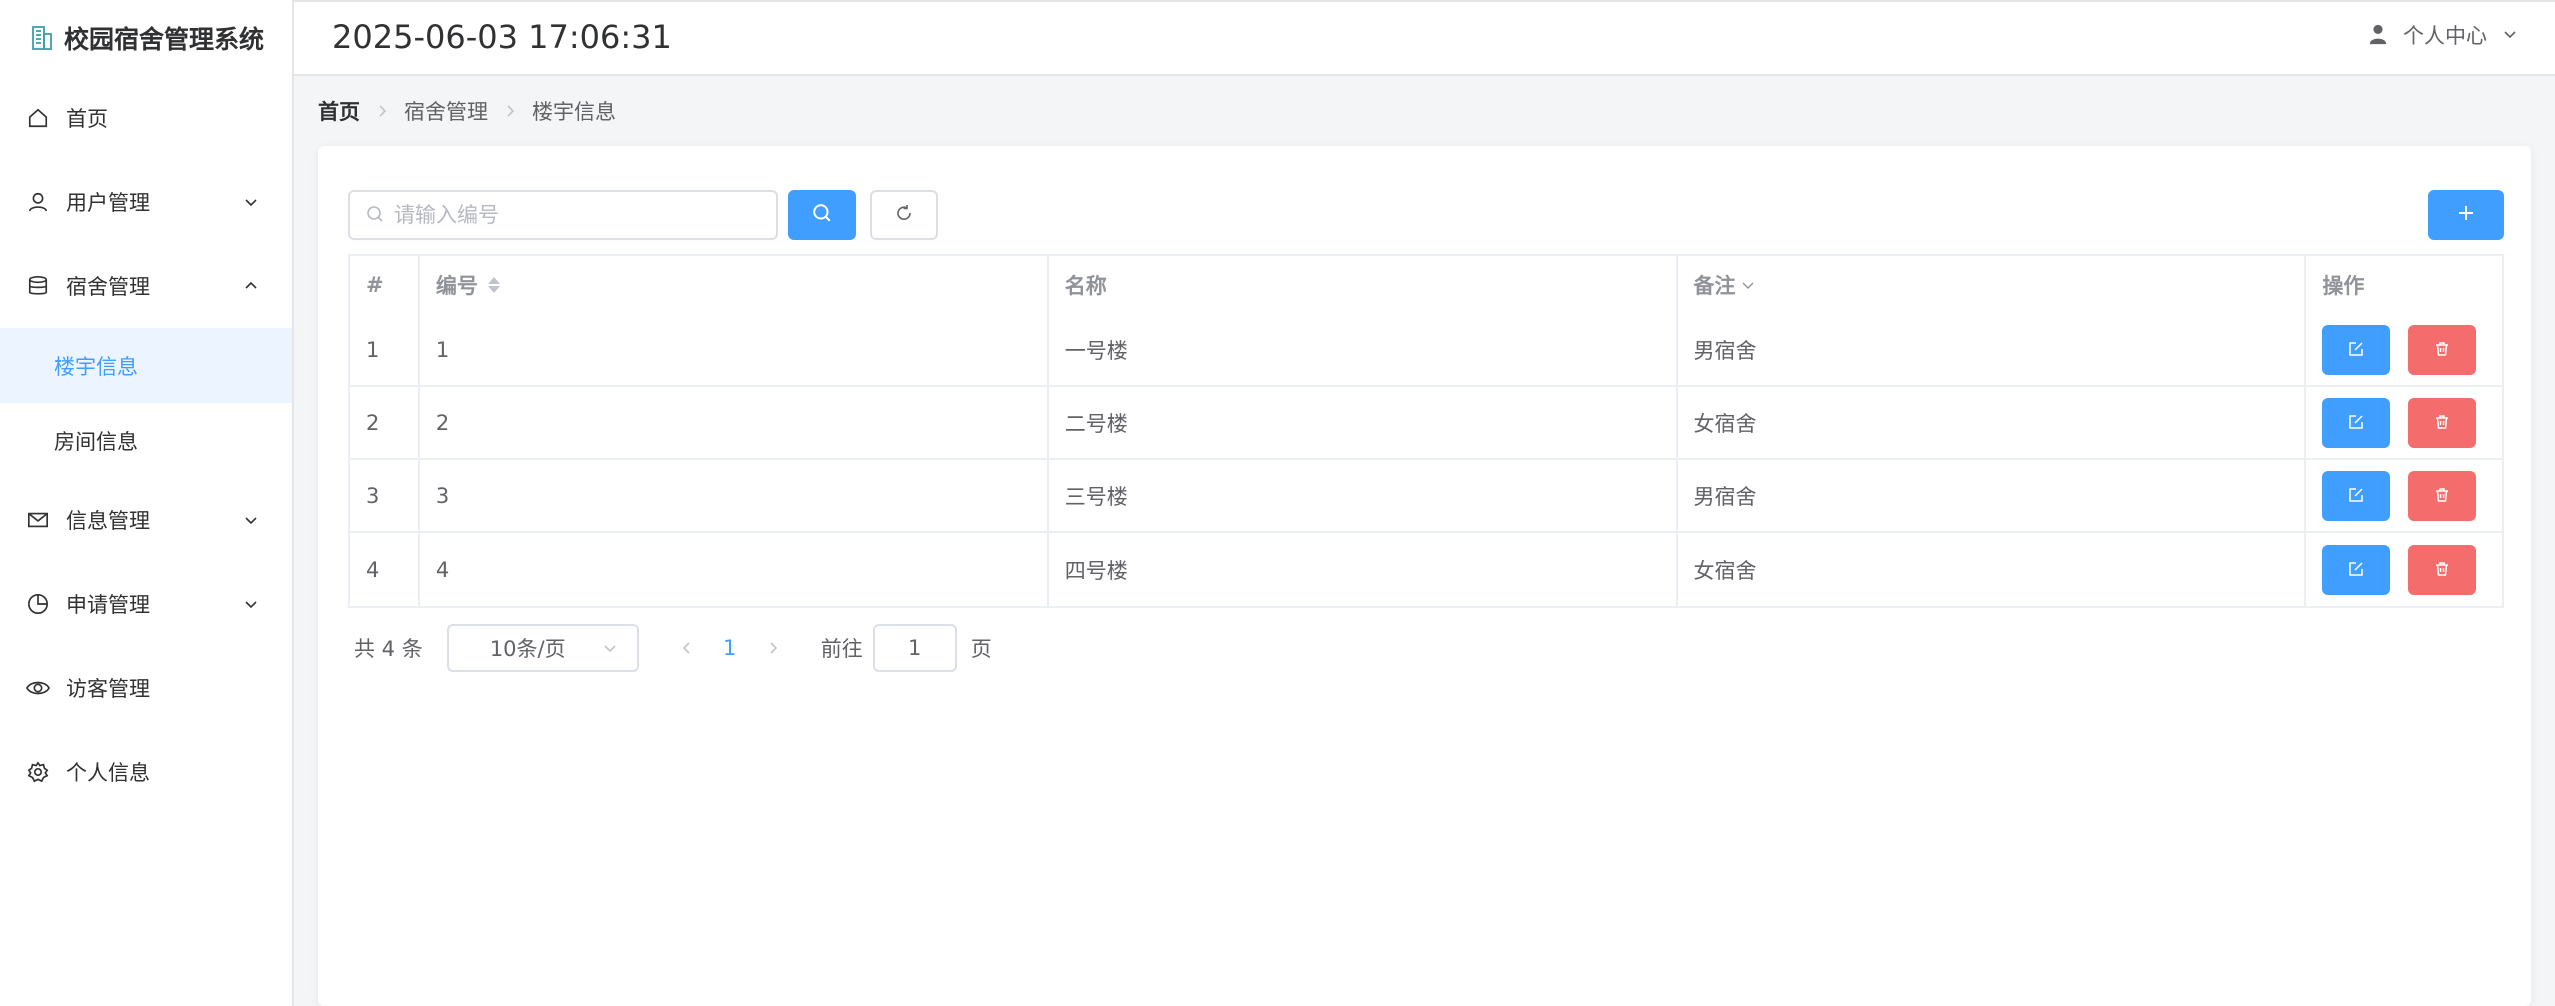  I want to click on sidebar-item-label: 个人信息, so click(108, 773).